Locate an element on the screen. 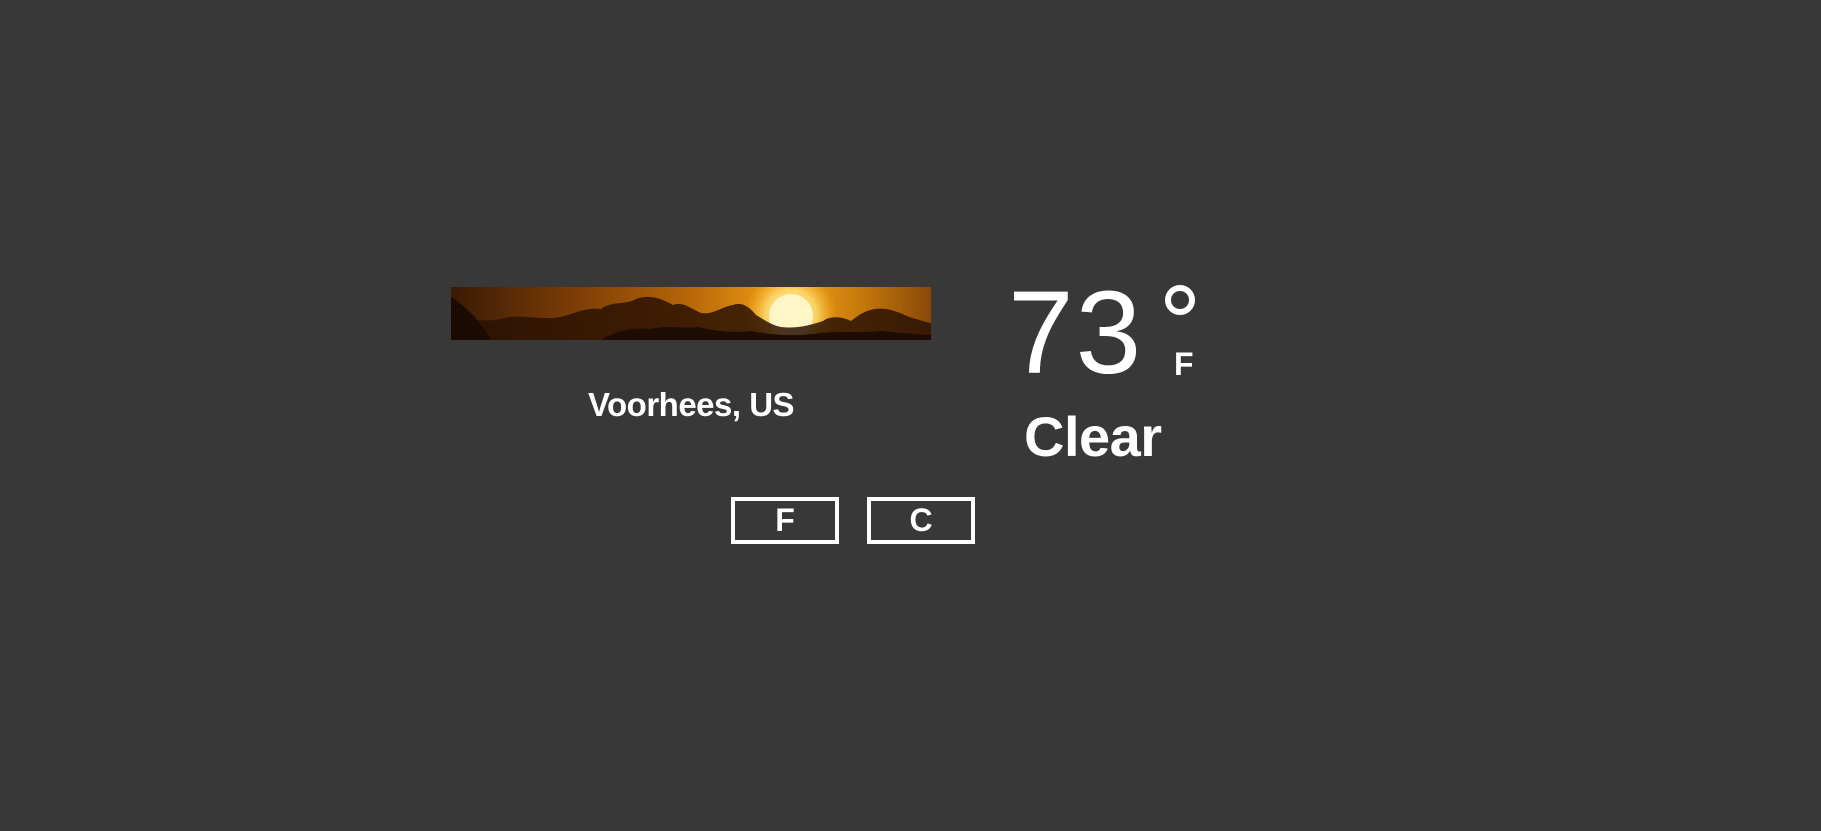  celsius-button: C is located at coordinates (921, 520).